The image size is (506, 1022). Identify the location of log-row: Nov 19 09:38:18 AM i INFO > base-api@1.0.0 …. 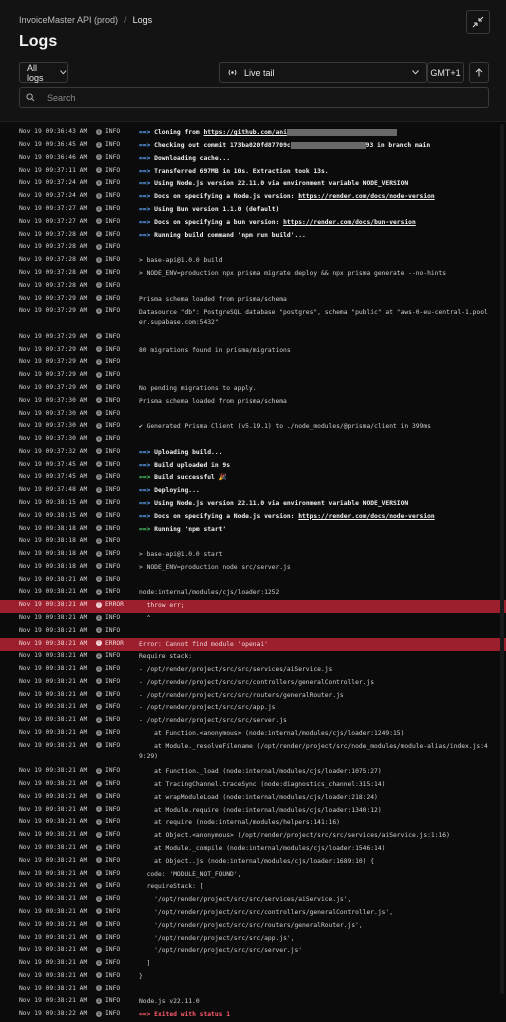
(253, 555).